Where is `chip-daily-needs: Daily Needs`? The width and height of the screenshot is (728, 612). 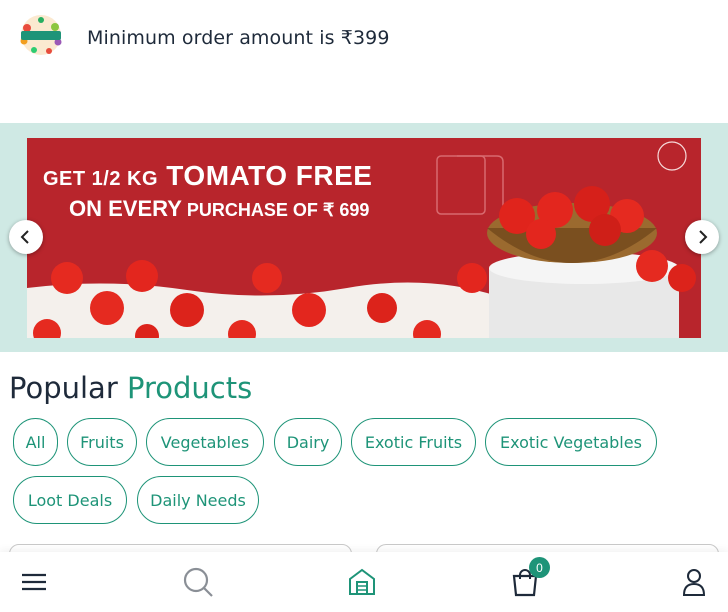
chip-daily-needs: Daily Needs is located at coordinates (198, 500).